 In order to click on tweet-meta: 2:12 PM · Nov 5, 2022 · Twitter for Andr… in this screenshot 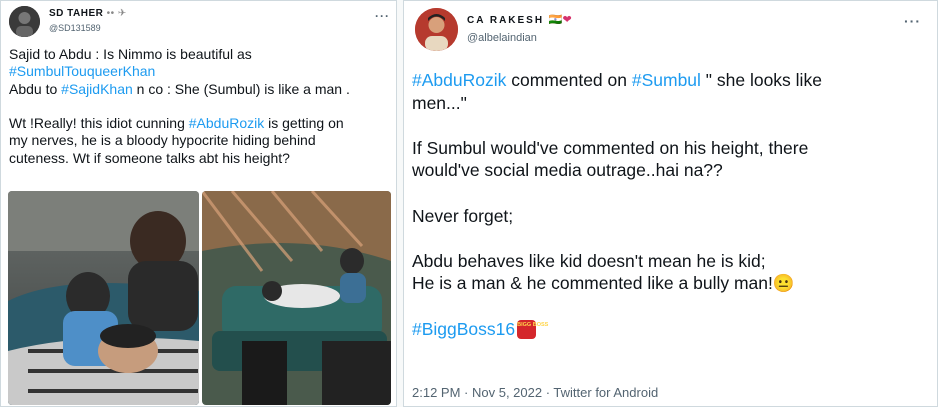, I will do `click(535, 392)`.